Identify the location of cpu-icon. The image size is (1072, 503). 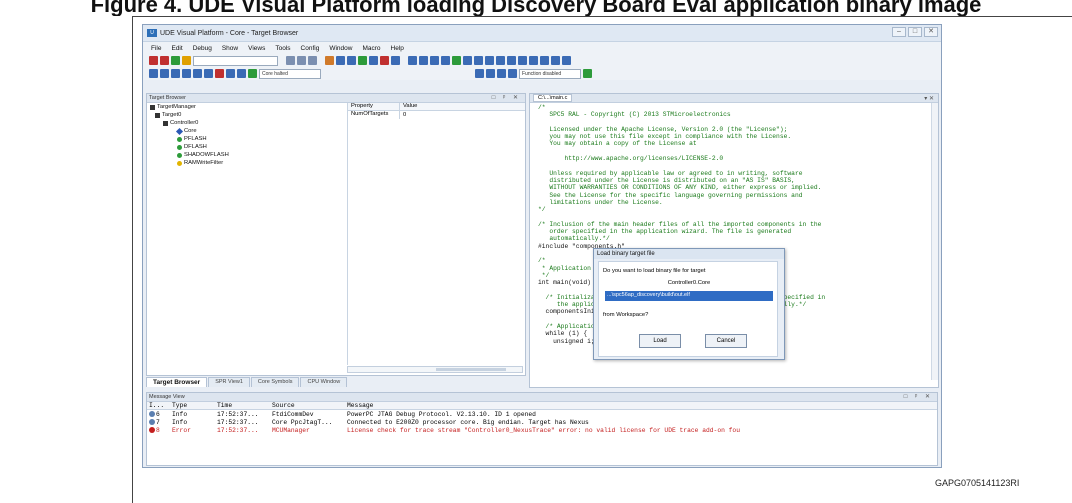
(241, 73).